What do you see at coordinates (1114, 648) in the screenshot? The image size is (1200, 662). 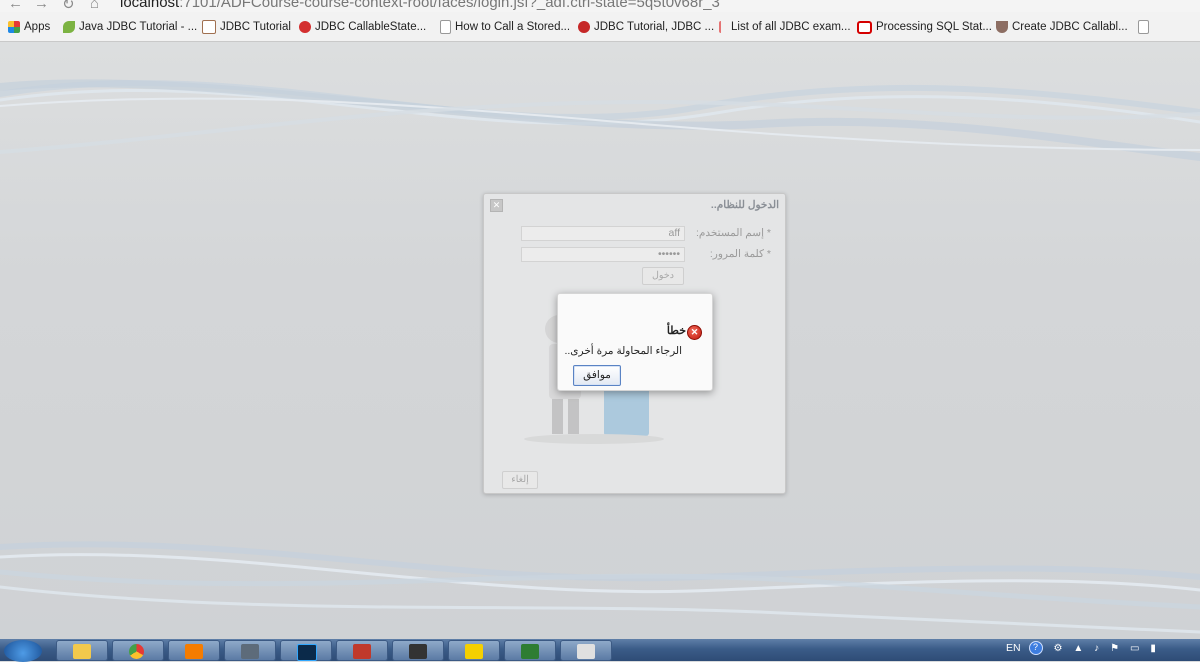 I see `flag-icon: ⚑` at bounding box center [1114, 648].